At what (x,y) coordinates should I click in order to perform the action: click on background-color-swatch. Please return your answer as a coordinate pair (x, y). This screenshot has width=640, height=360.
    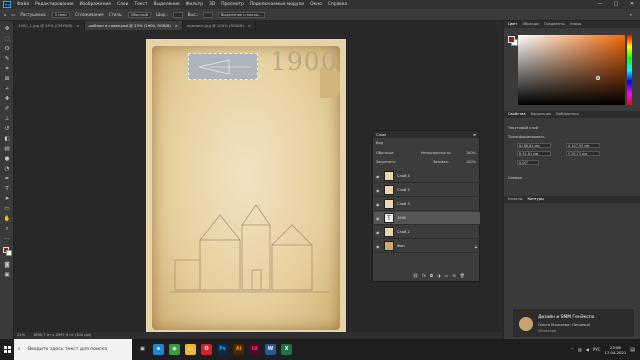
    Looking at the image, I should click on (9, 253).